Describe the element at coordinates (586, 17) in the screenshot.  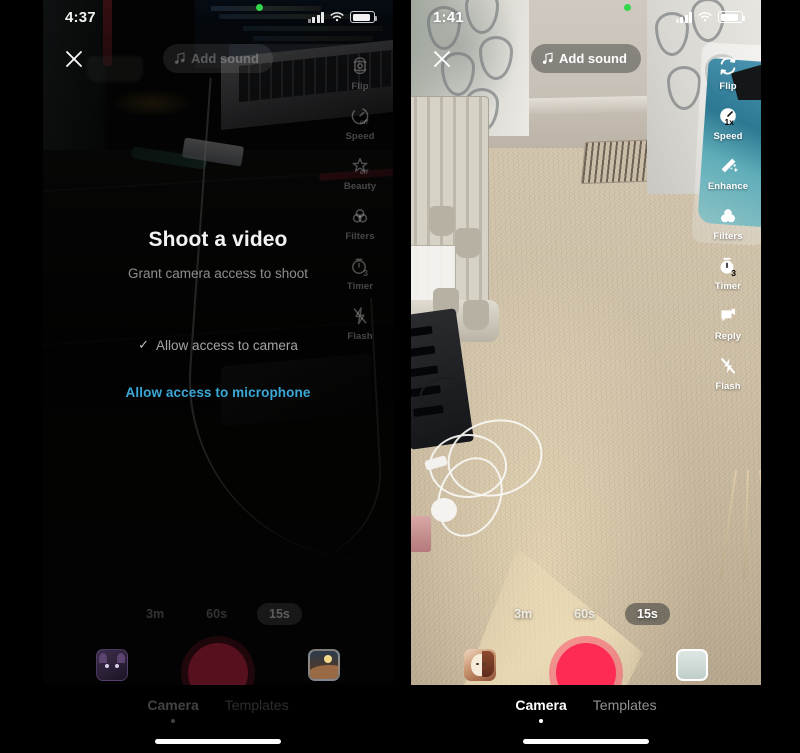
I see `status-bar-right: 1:41` at that location.